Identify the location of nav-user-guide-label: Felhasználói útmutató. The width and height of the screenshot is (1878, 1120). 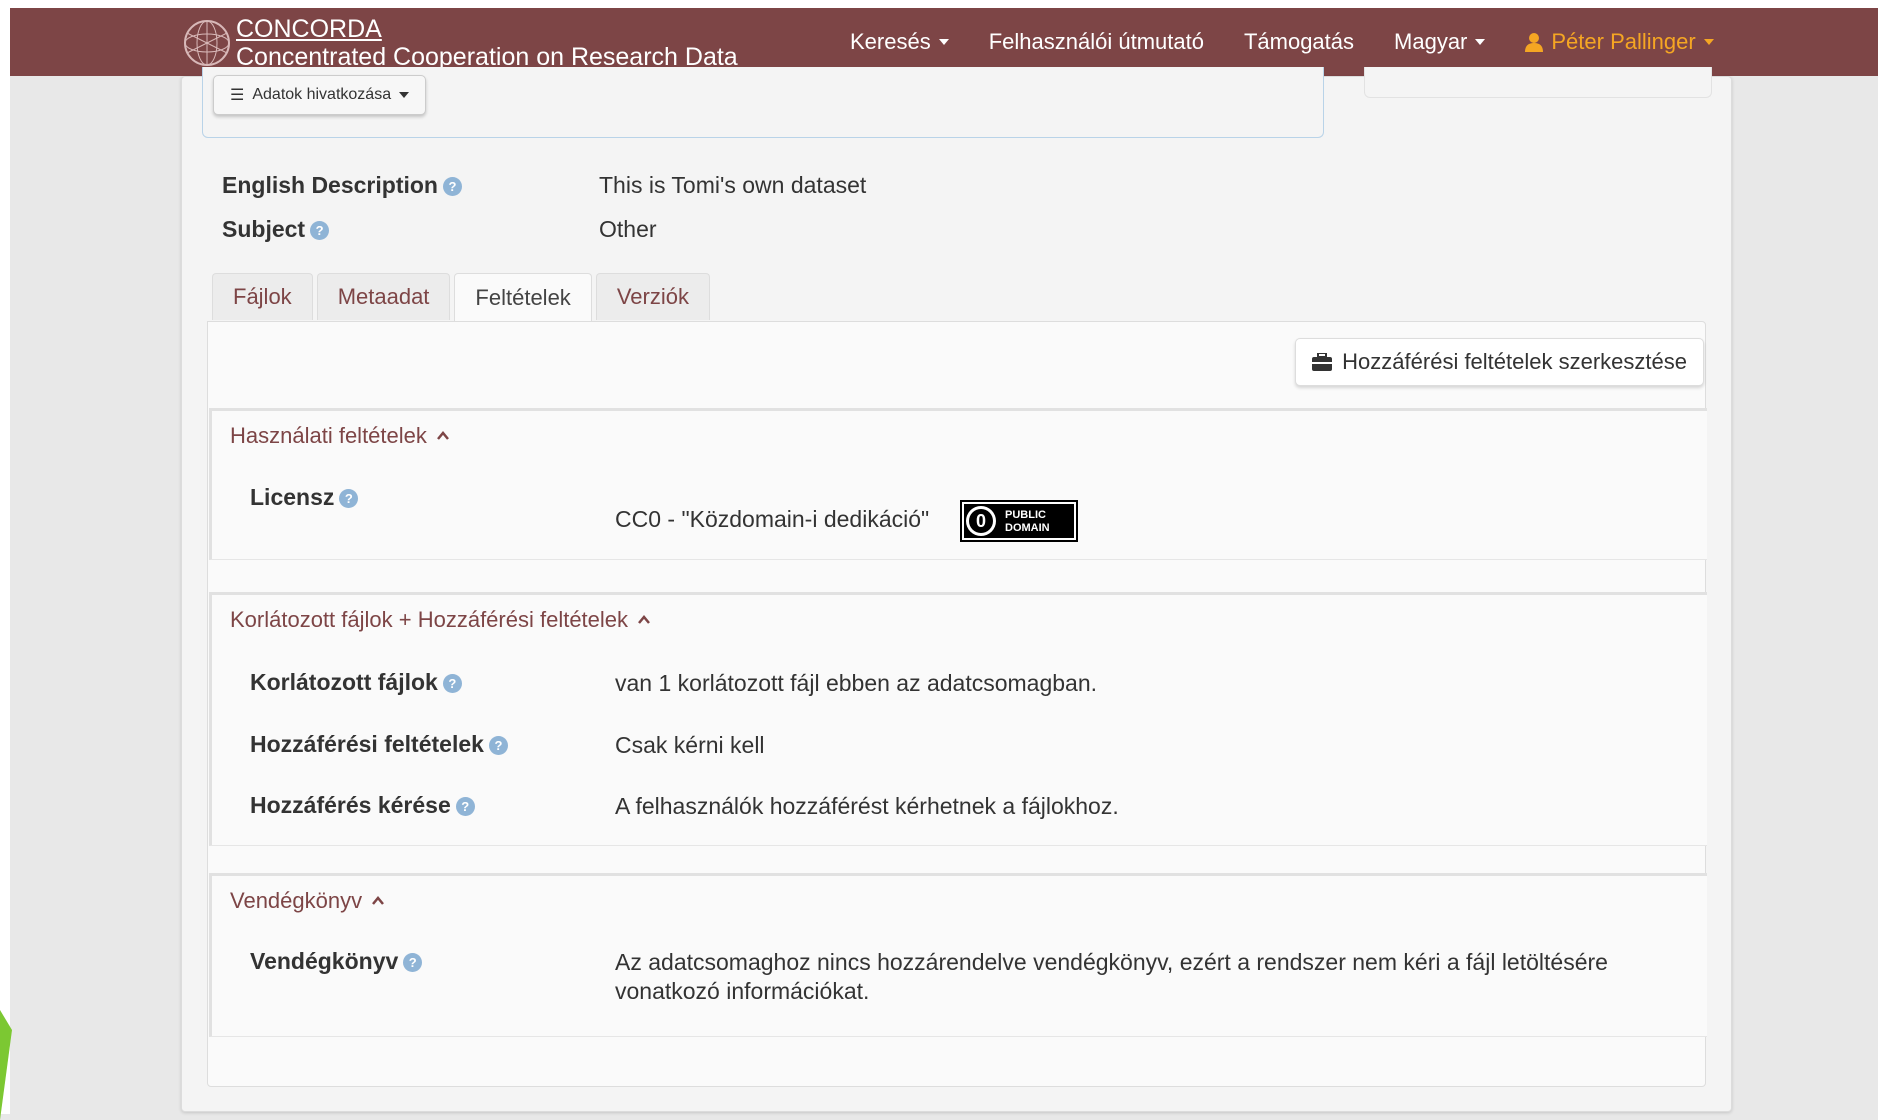
(1096, 41).